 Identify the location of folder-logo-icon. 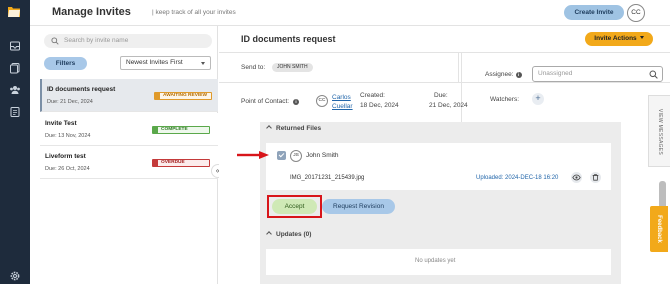
(14, 12).